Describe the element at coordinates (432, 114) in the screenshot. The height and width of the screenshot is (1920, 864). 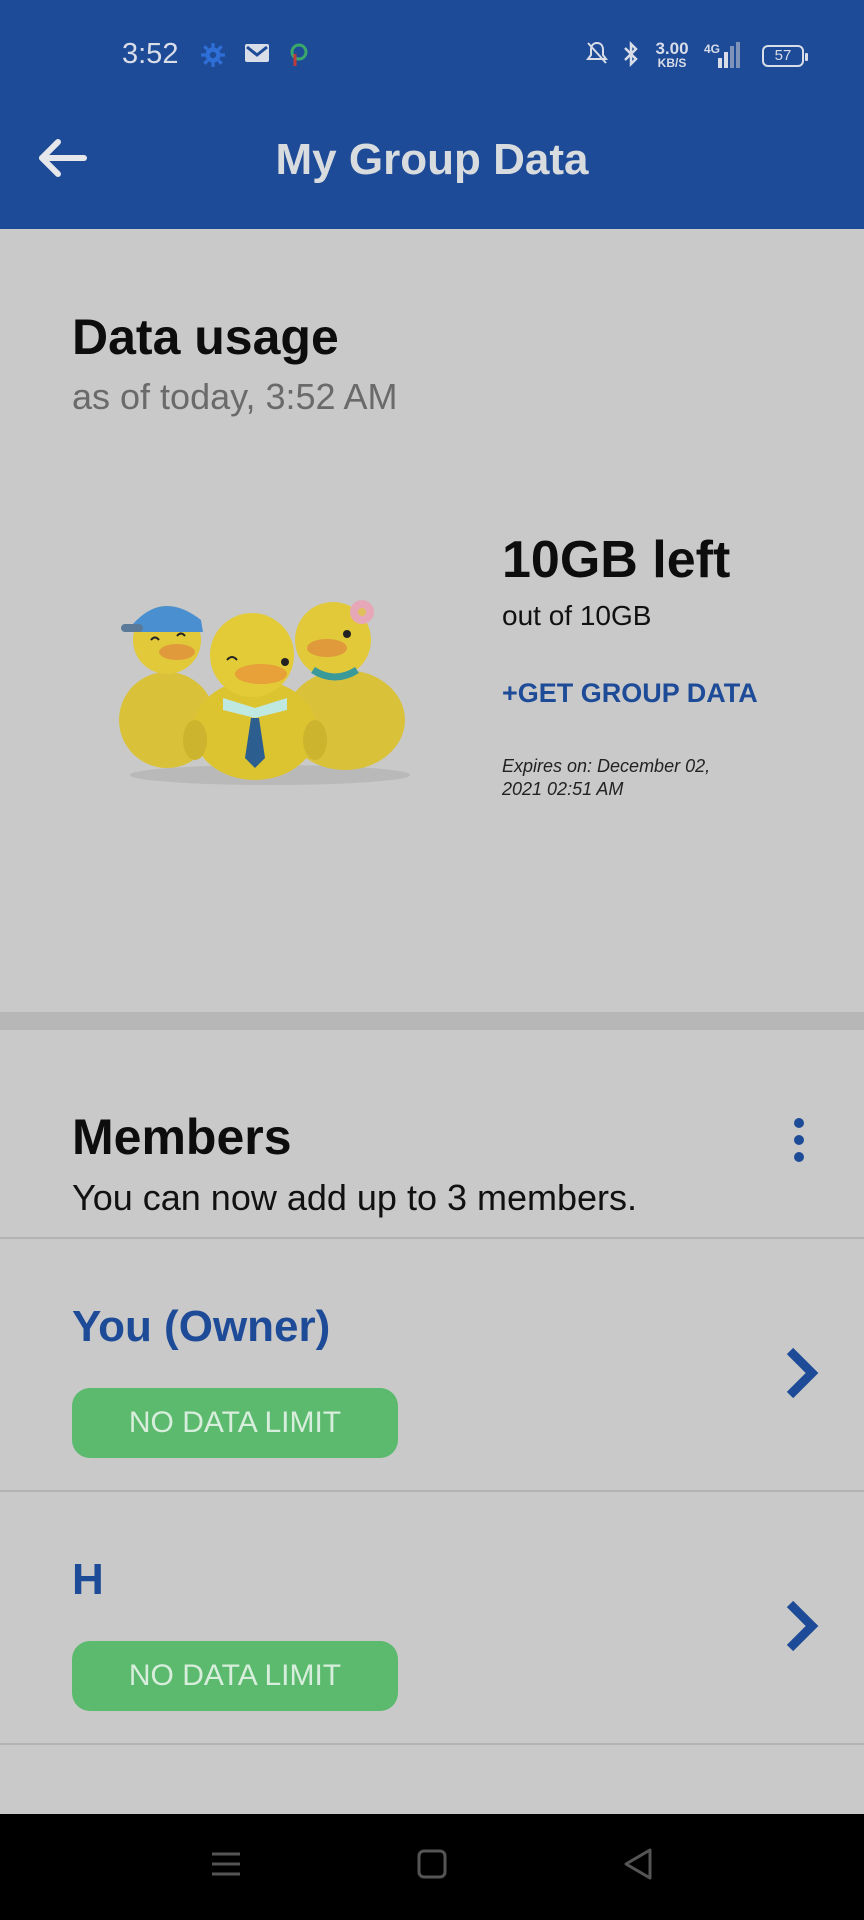
I see `app-header: 3:52 3.00 KB/S 4G 57 My Group Data` at that location.